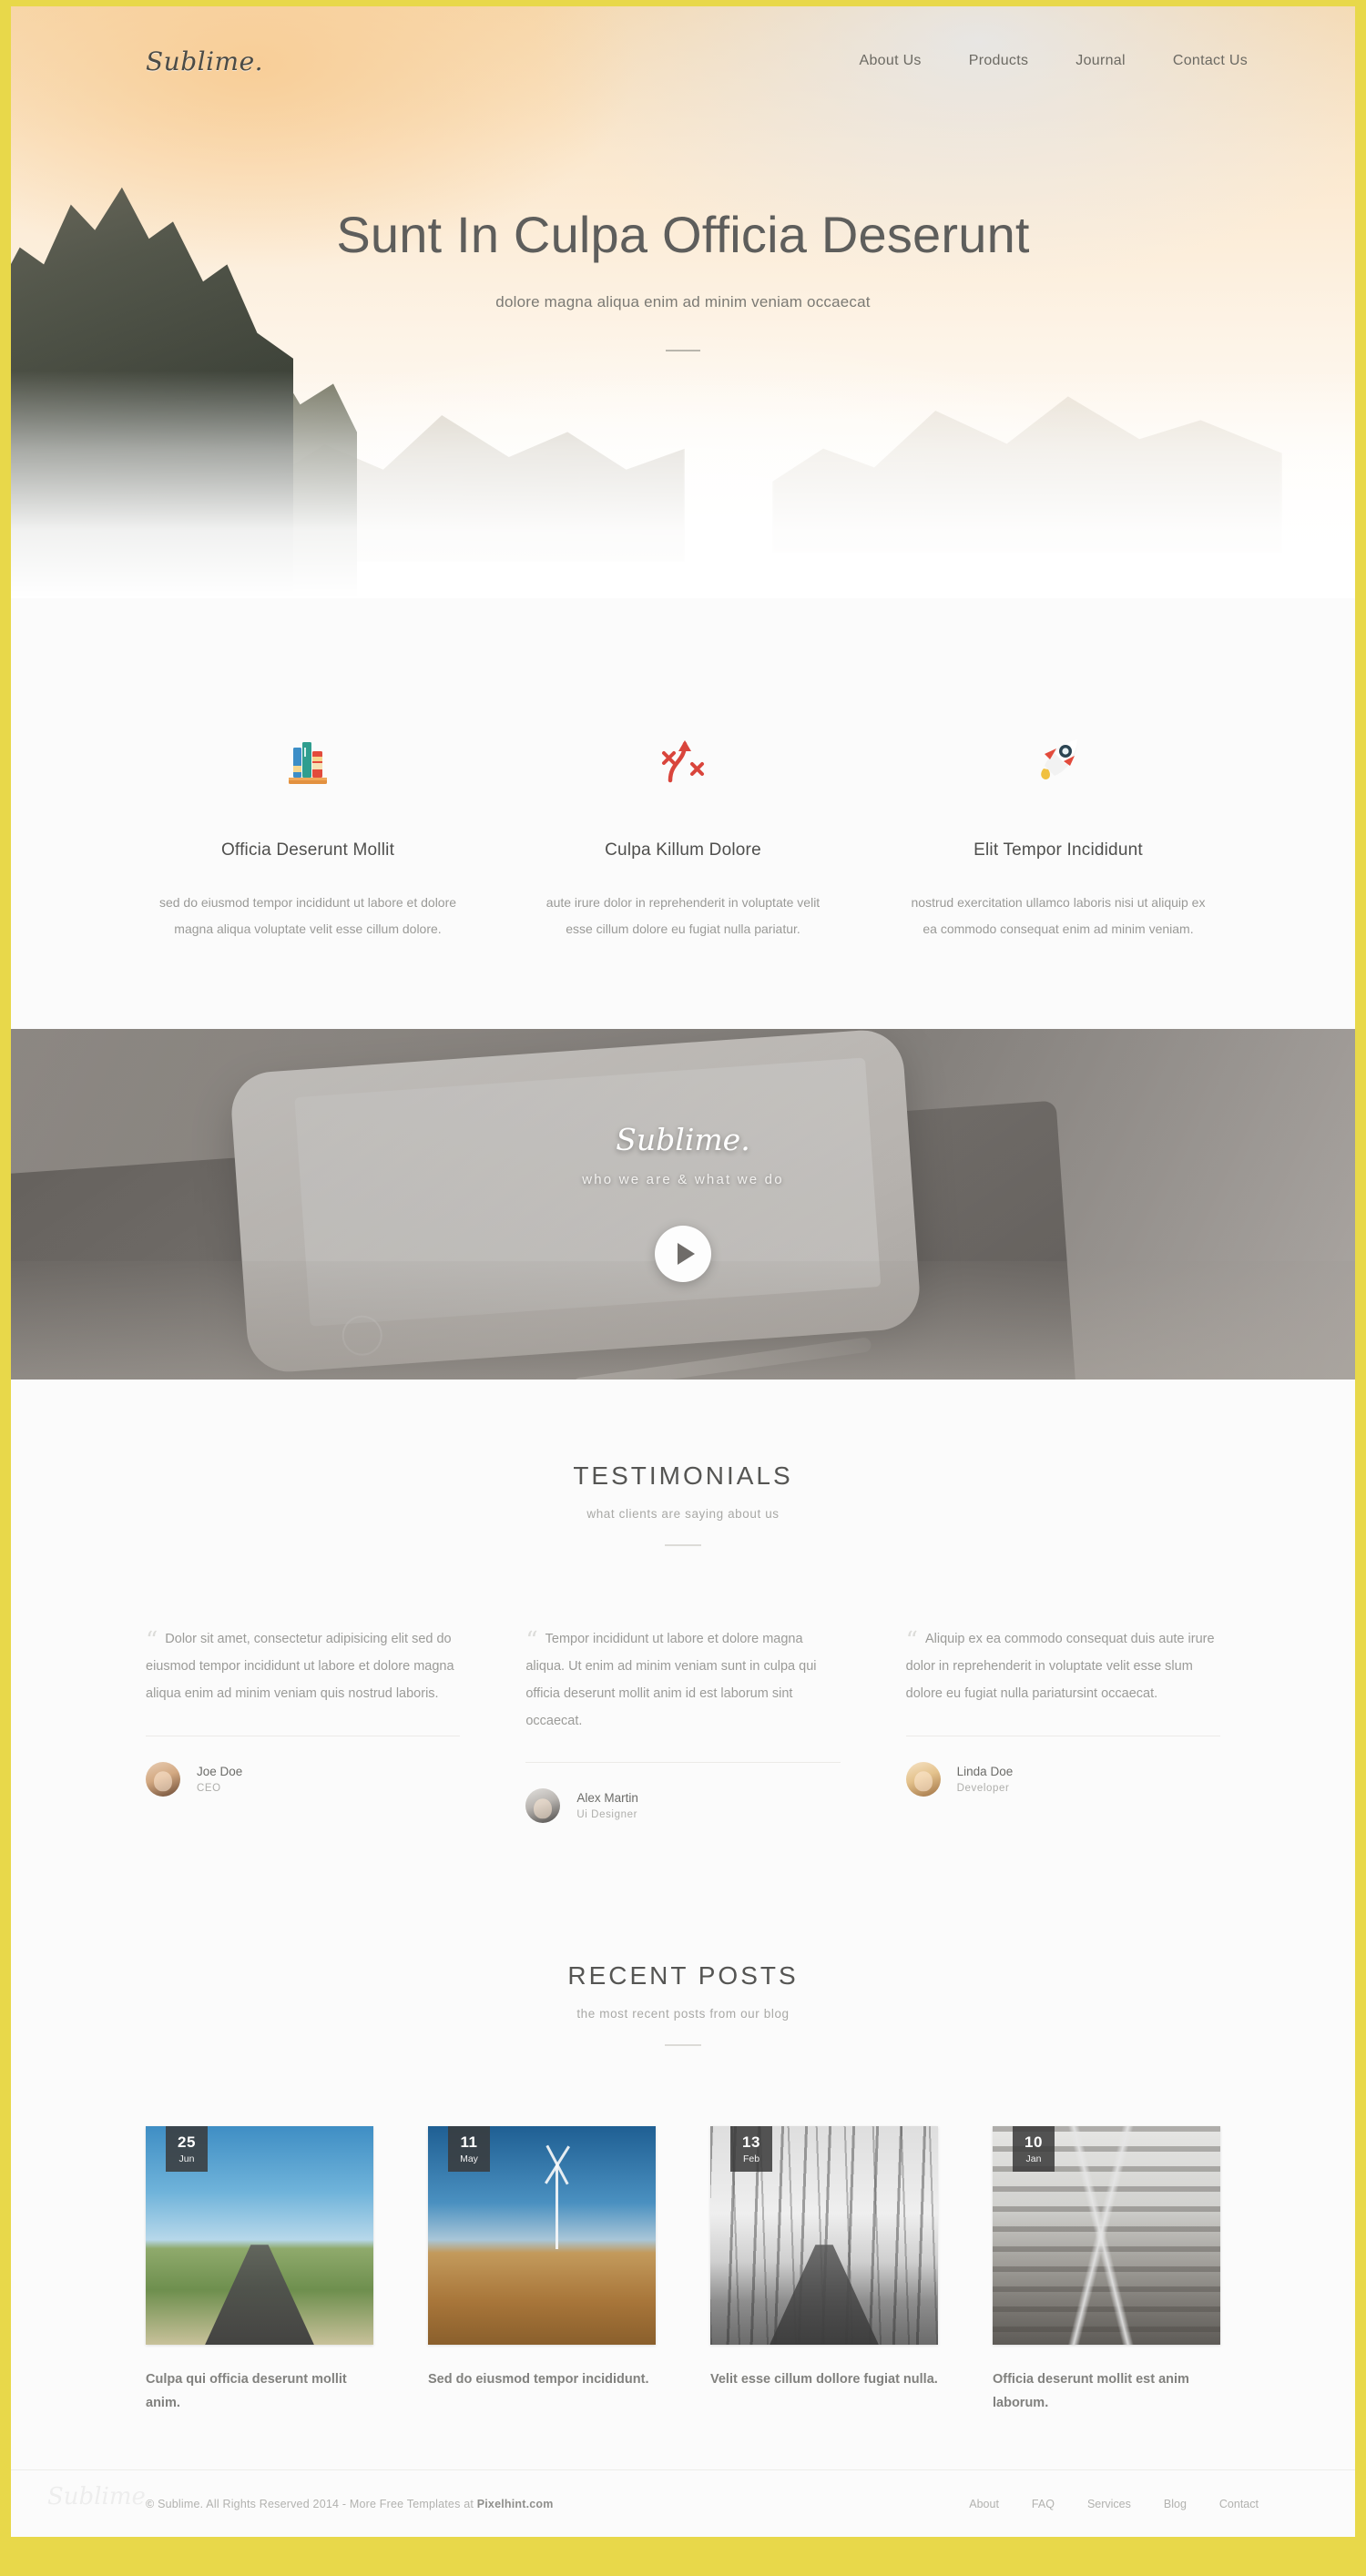 The image size is (1366, 2576). Describe the element at coordinates (187, 2142) in the screenshot. I see `post-date-day-1: 25` at that location.